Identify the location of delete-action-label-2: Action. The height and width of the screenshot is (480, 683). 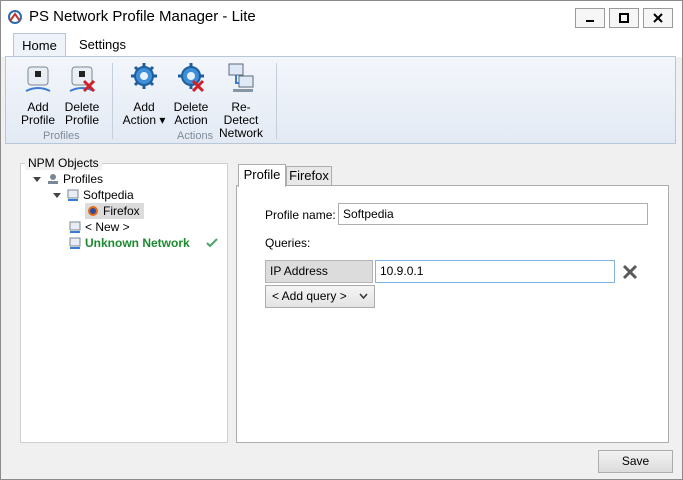
(191, 120).